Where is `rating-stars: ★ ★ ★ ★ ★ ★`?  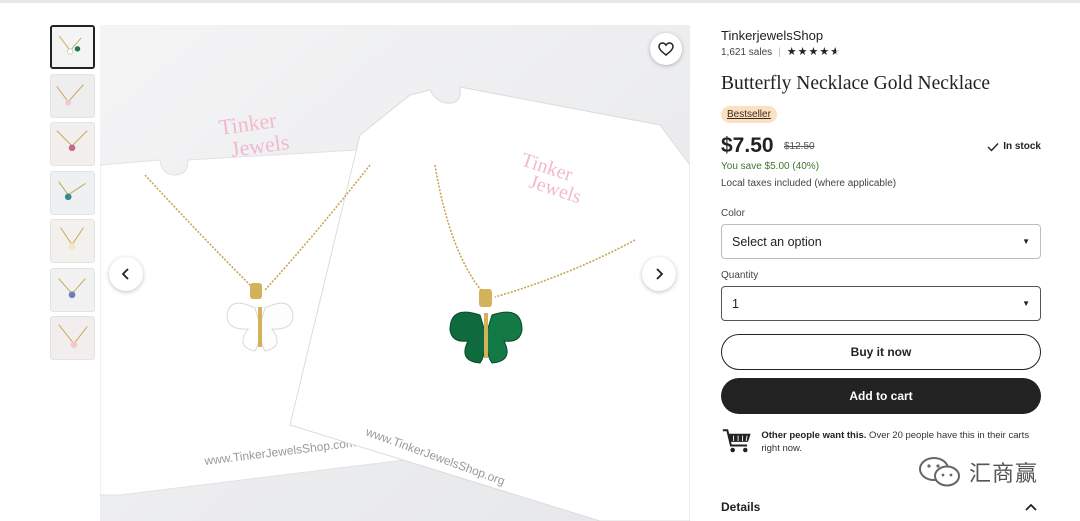 rating-stars: ★ ★ ★ ★ ★ ★ is located at coordinates (813, 52).